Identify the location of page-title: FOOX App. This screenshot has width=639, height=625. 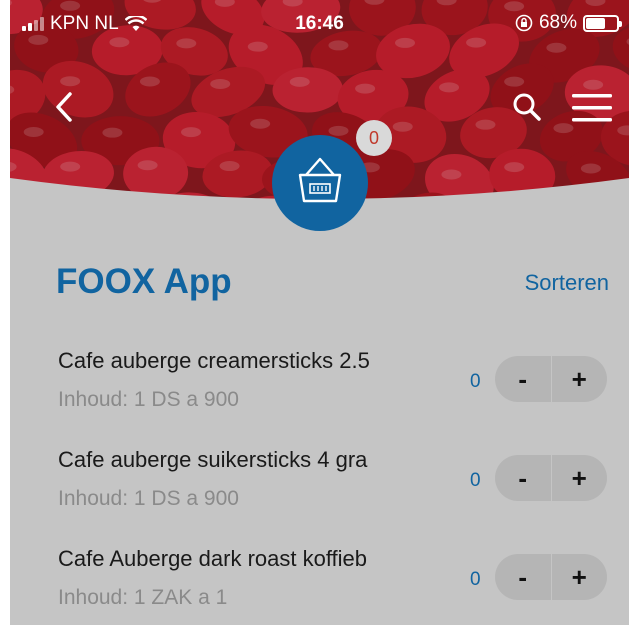
(144, 281).